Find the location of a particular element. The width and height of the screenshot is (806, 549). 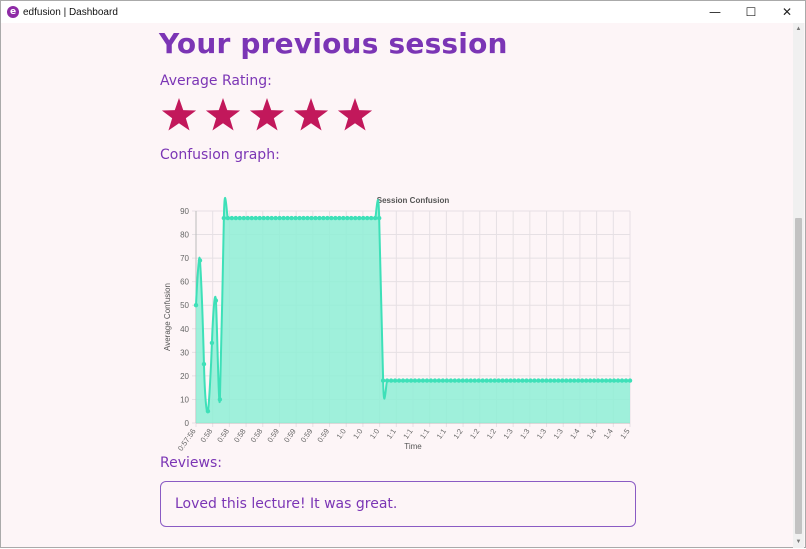

y-tick-label: 40 is located at coordinates (184, 329).